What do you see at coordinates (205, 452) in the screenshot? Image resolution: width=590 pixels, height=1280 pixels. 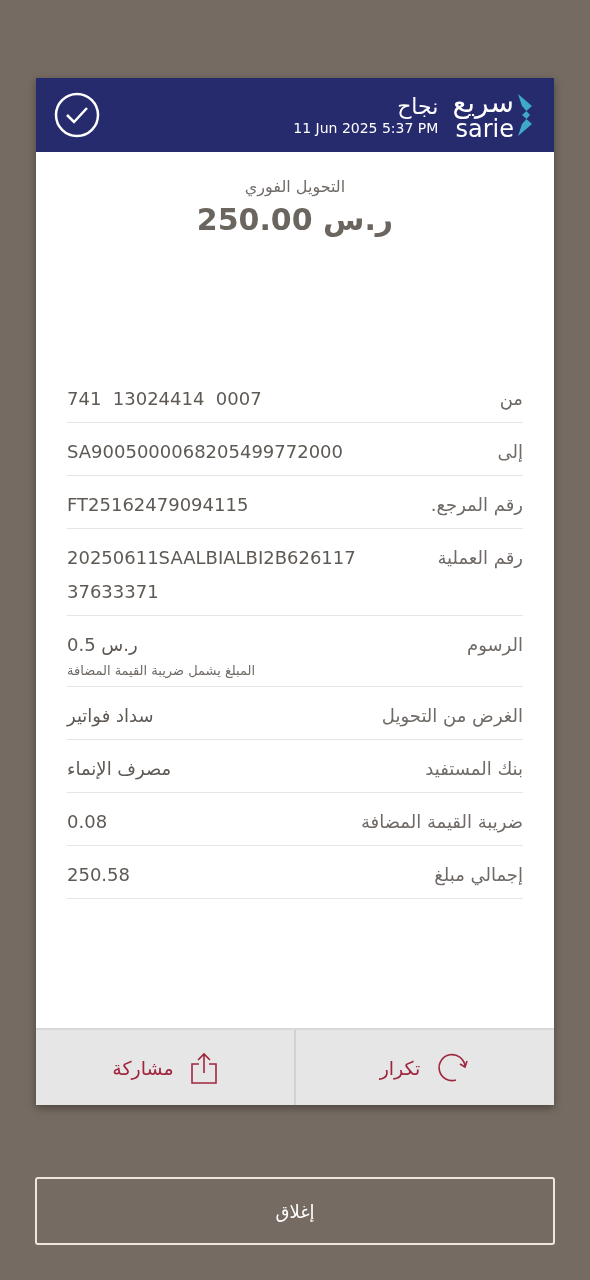 I see `detail-value: SA9005000068205499772000` at bounding box center [205, 452].